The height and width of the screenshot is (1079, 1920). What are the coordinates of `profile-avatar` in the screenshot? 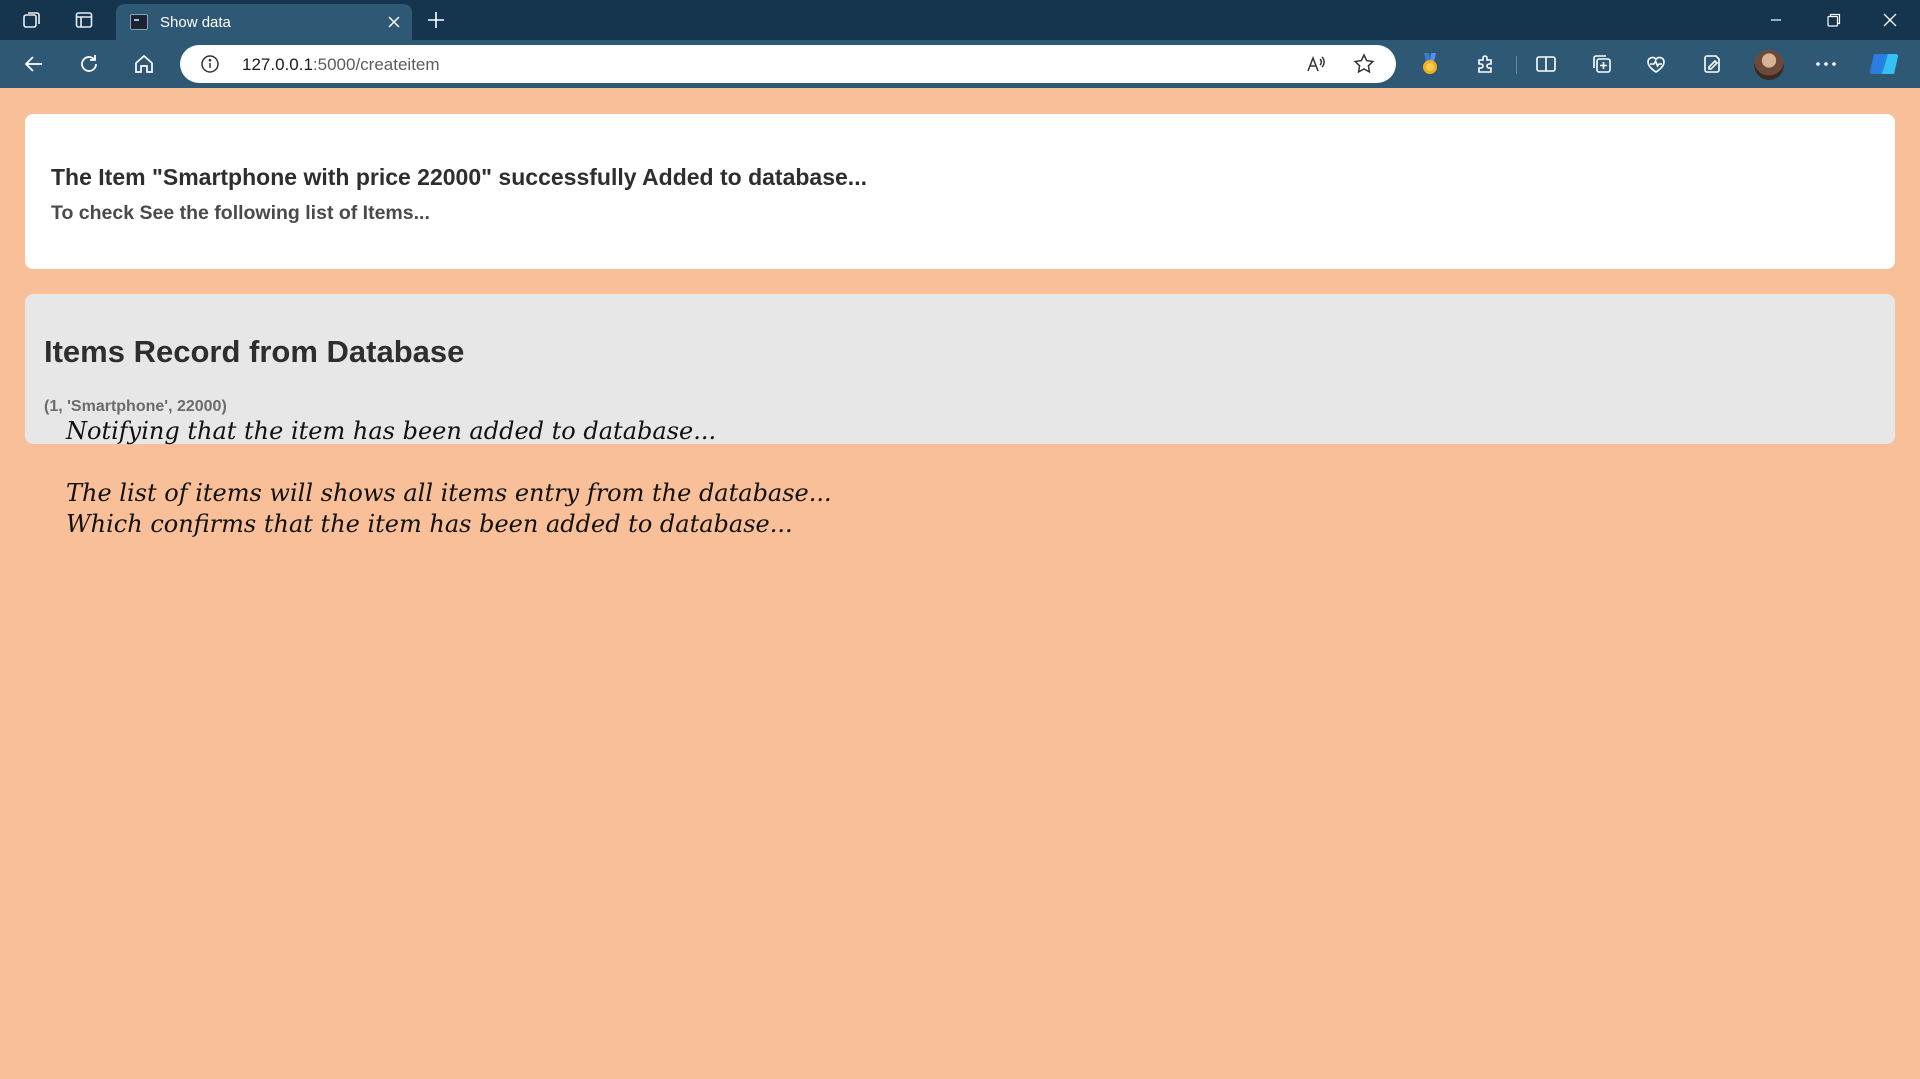 It's located at (1769, 65).